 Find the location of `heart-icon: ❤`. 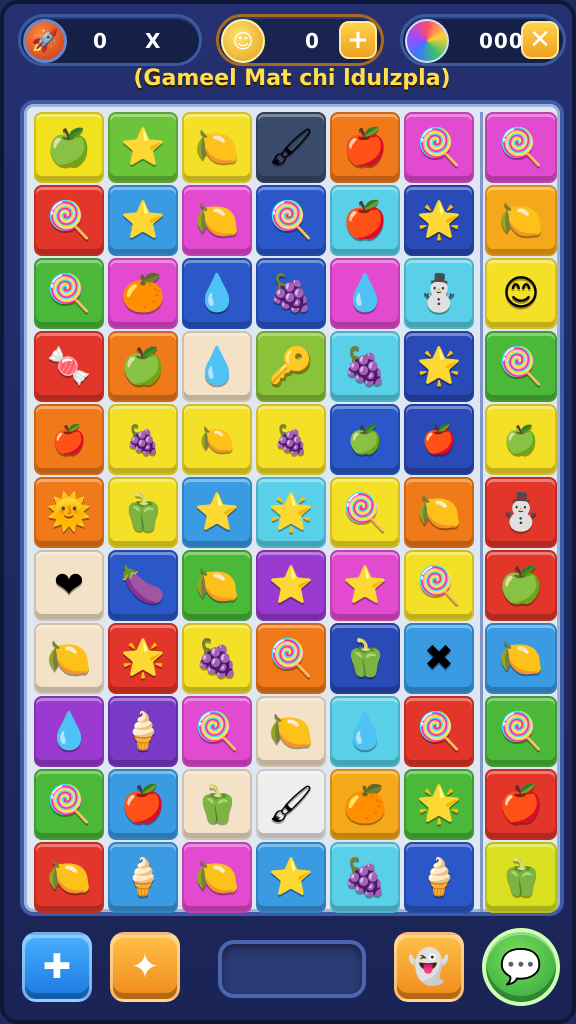

heart-icon: ❤ is located at coordinates (69, 585).